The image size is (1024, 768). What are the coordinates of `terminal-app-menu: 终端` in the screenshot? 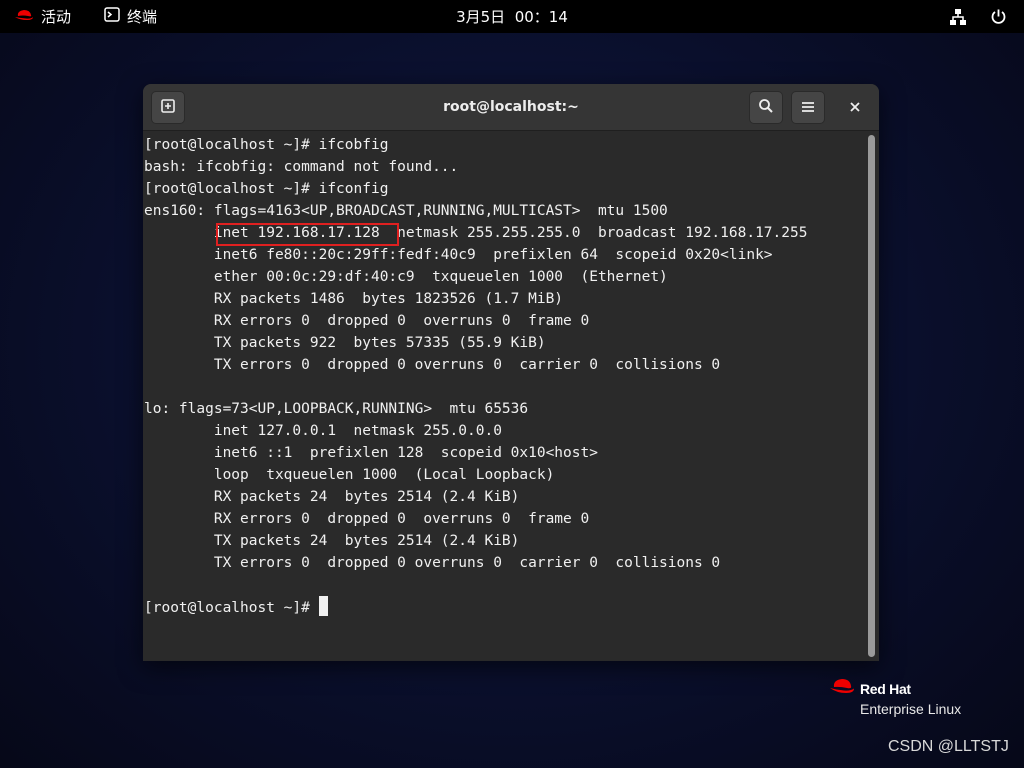 It's located at (130, 16).